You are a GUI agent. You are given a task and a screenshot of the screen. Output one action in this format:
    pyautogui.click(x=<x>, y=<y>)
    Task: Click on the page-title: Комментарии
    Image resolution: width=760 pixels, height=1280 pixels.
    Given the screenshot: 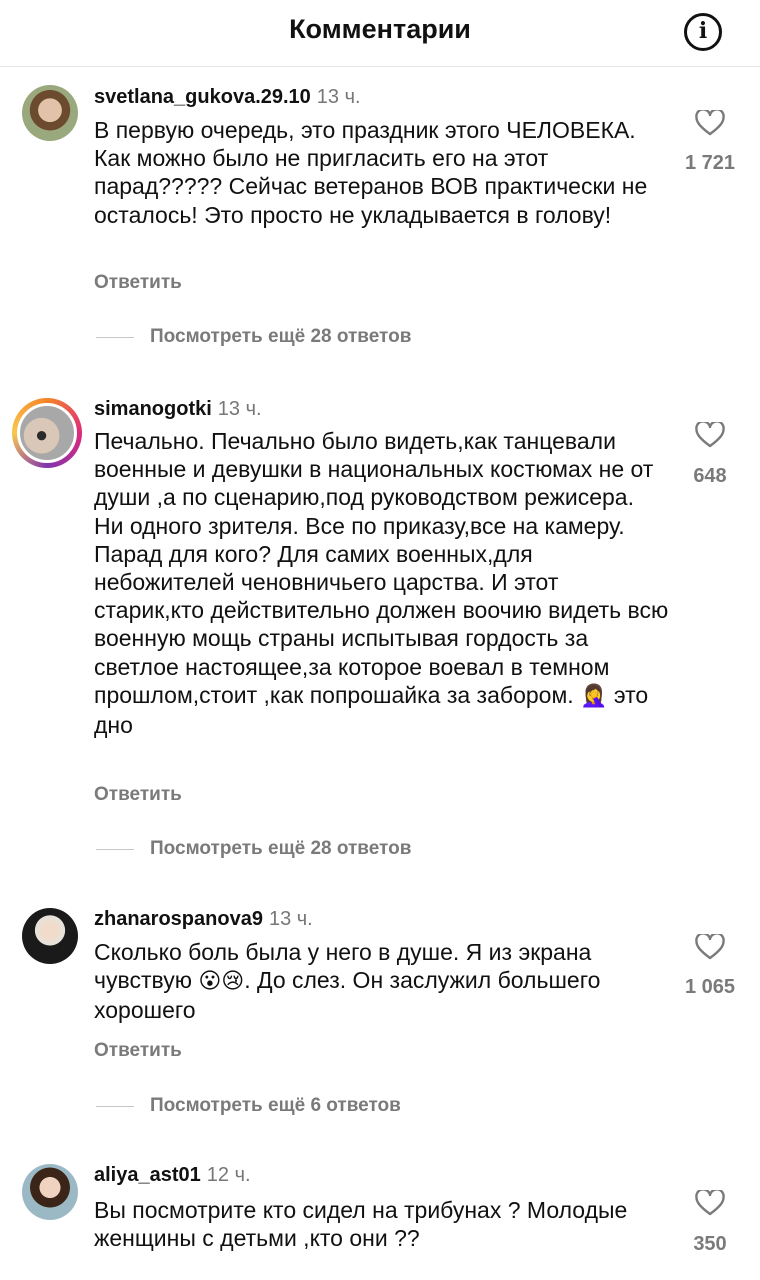 What is the action you would take?
    pyautogui.click(x=380, y=29)
    